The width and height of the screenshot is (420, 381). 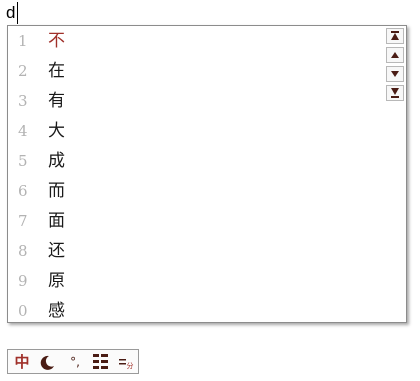 I want to click on soft-keyboard-icon, so click(x=100, y=361).